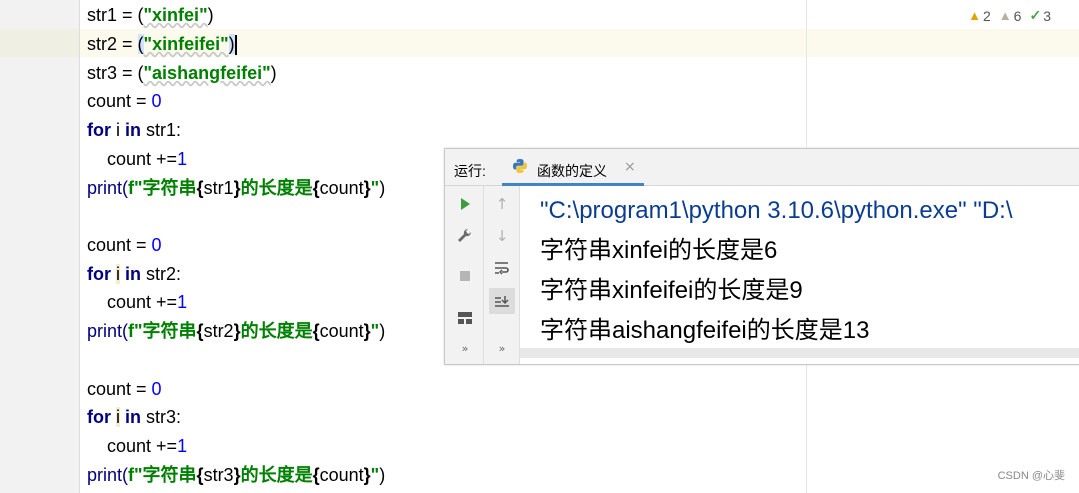  Describe the element at coordinates (161, 130) in the screenshot. I see `code-text: str1:` at that location.